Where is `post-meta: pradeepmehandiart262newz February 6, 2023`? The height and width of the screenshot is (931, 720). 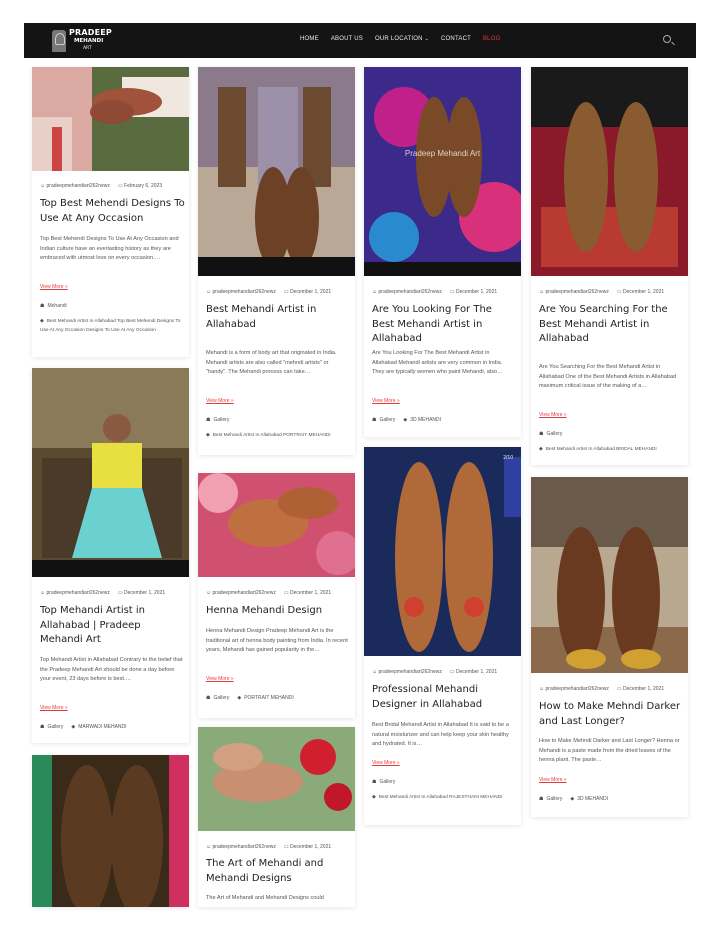 post-meta: pradeepmehandiart262newz February 6, 2023 is located at coordinates (101, 186).